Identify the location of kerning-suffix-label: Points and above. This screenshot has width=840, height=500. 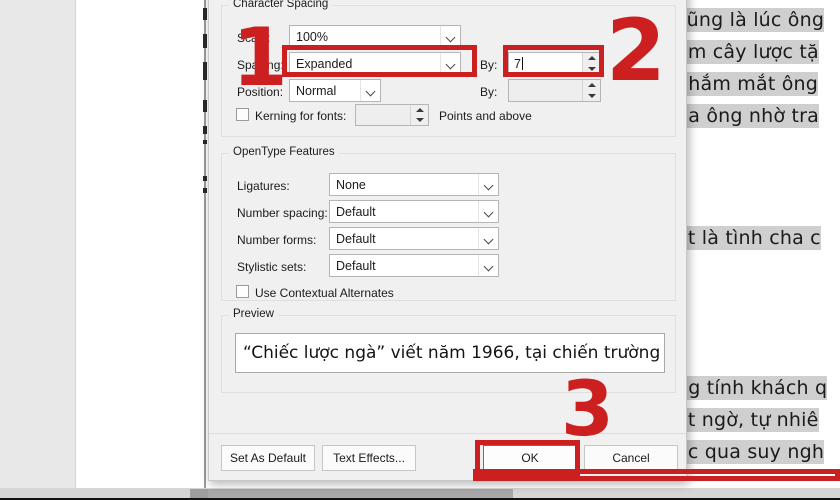
(485, 116).